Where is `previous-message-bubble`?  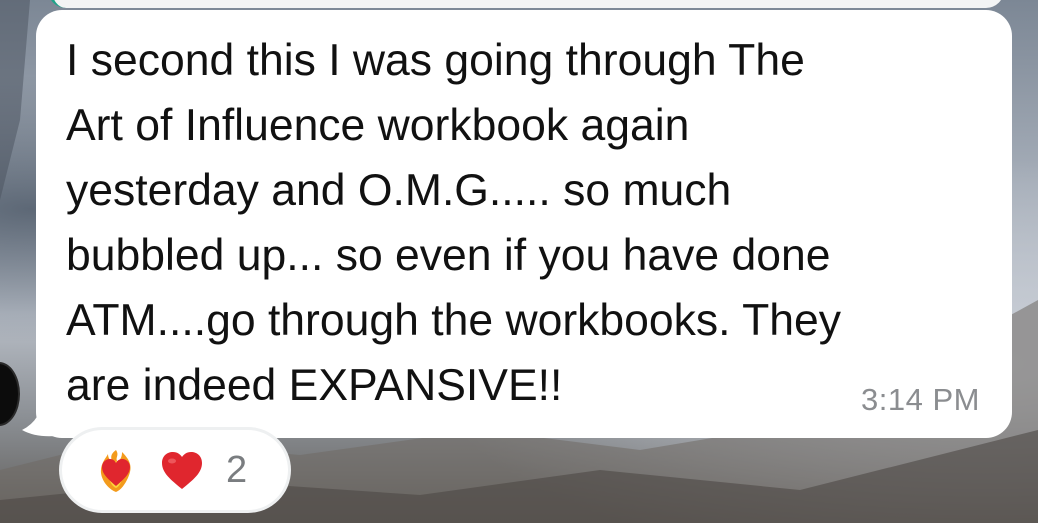
previous-message-bubble is located at coordinates (526, 4).